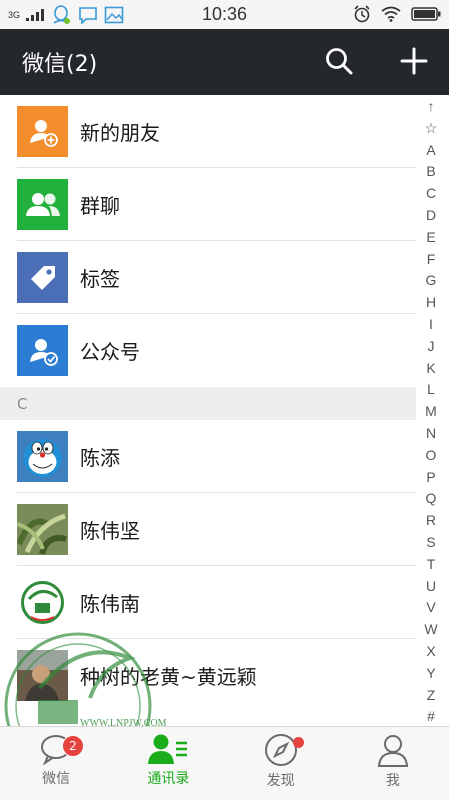 This screenshot has width=449, height=800. I want to click on index-letter: P, so click(430, 478).